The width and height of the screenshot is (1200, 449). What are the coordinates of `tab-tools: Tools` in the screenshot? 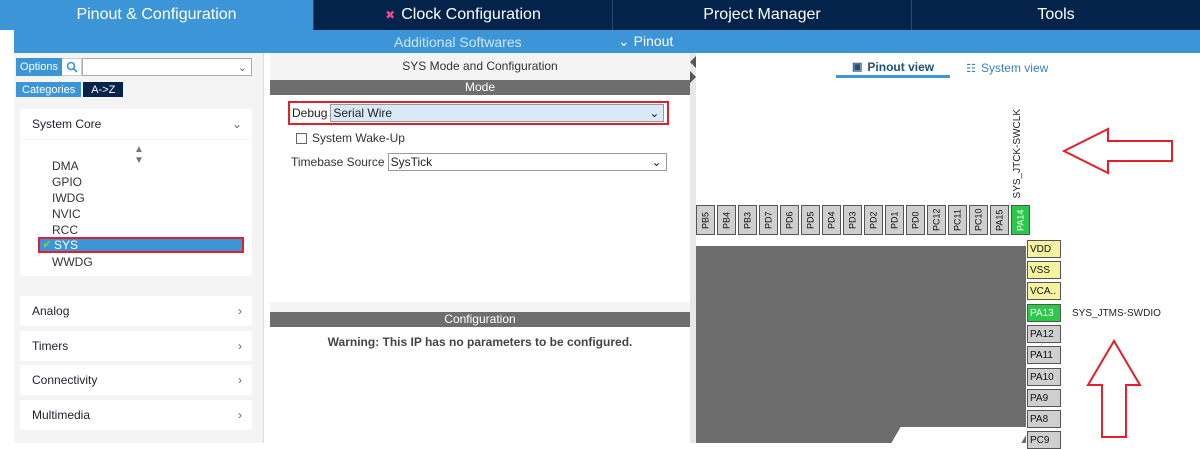 It's located at (1056, 15).